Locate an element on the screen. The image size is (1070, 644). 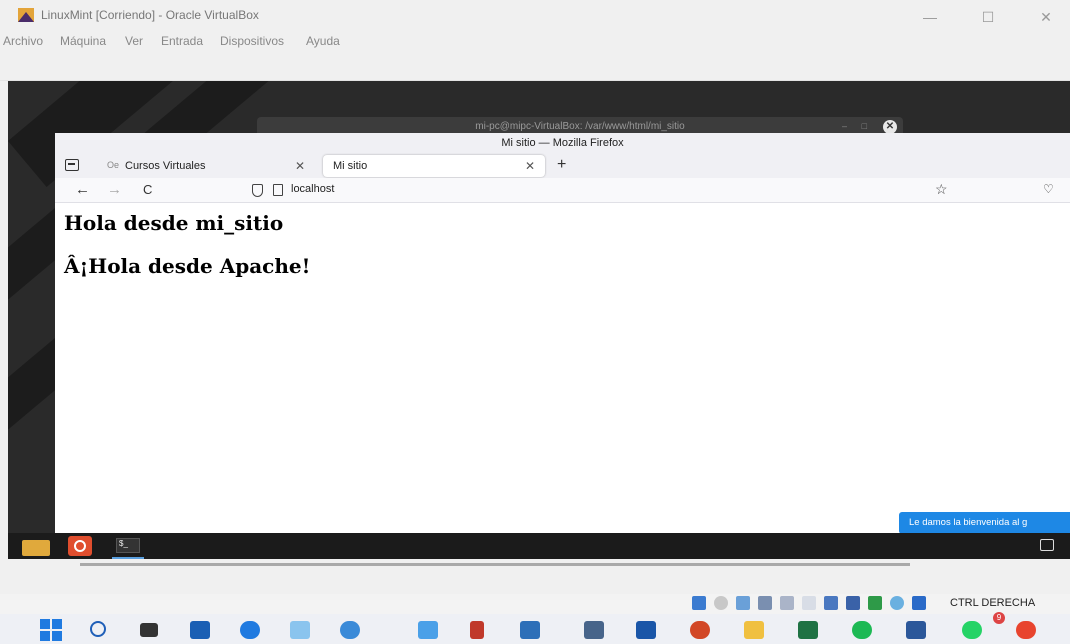
notepad-icon is located at coordinates (428, 630).